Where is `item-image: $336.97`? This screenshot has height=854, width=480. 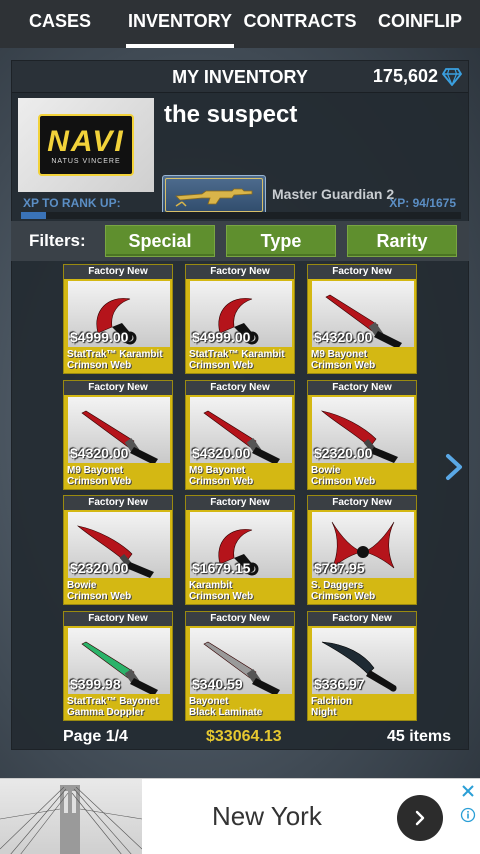
item-image: $336.97 is located at coordinates (363, 661).